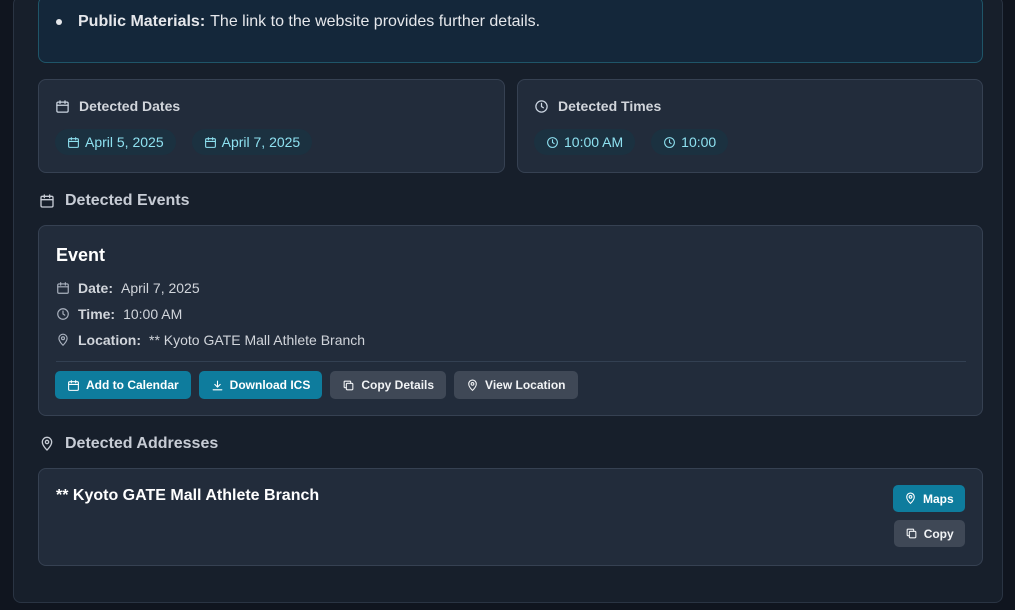  Describe the element at coordinates (81, 255) in the screenshot. I see `event-title: Event` at that location.